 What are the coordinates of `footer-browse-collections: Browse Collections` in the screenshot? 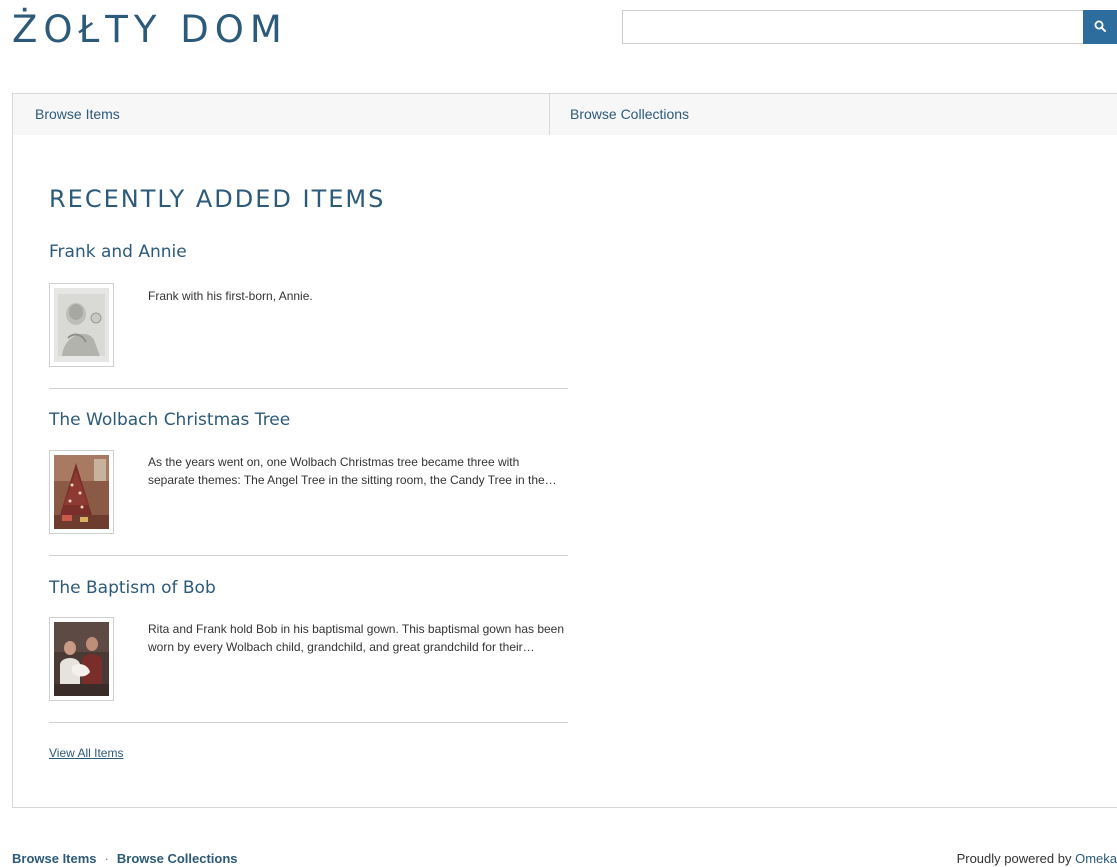 It's located at (177, 858).